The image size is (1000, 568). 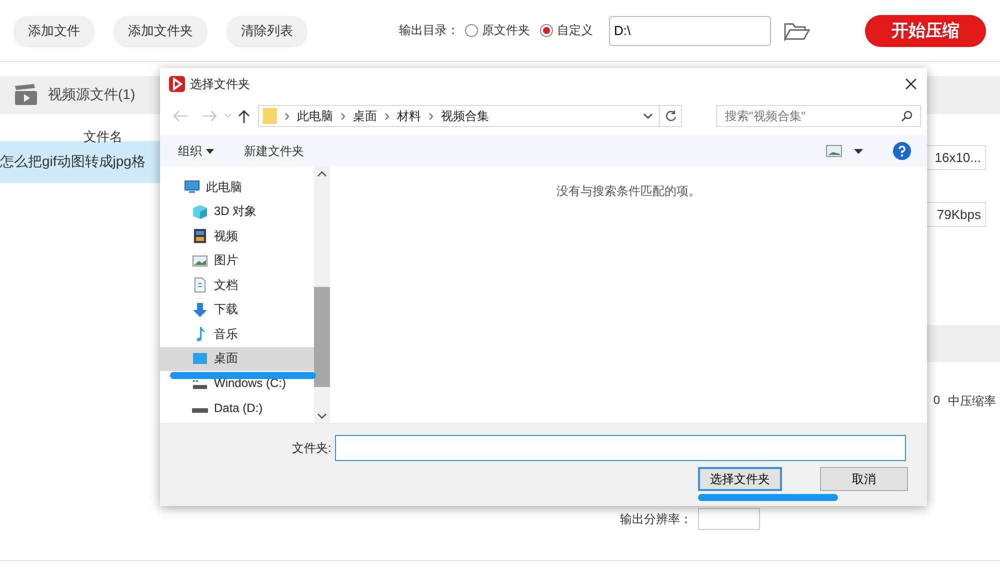 I want to click on folder-field, so click(x=620, y=448).